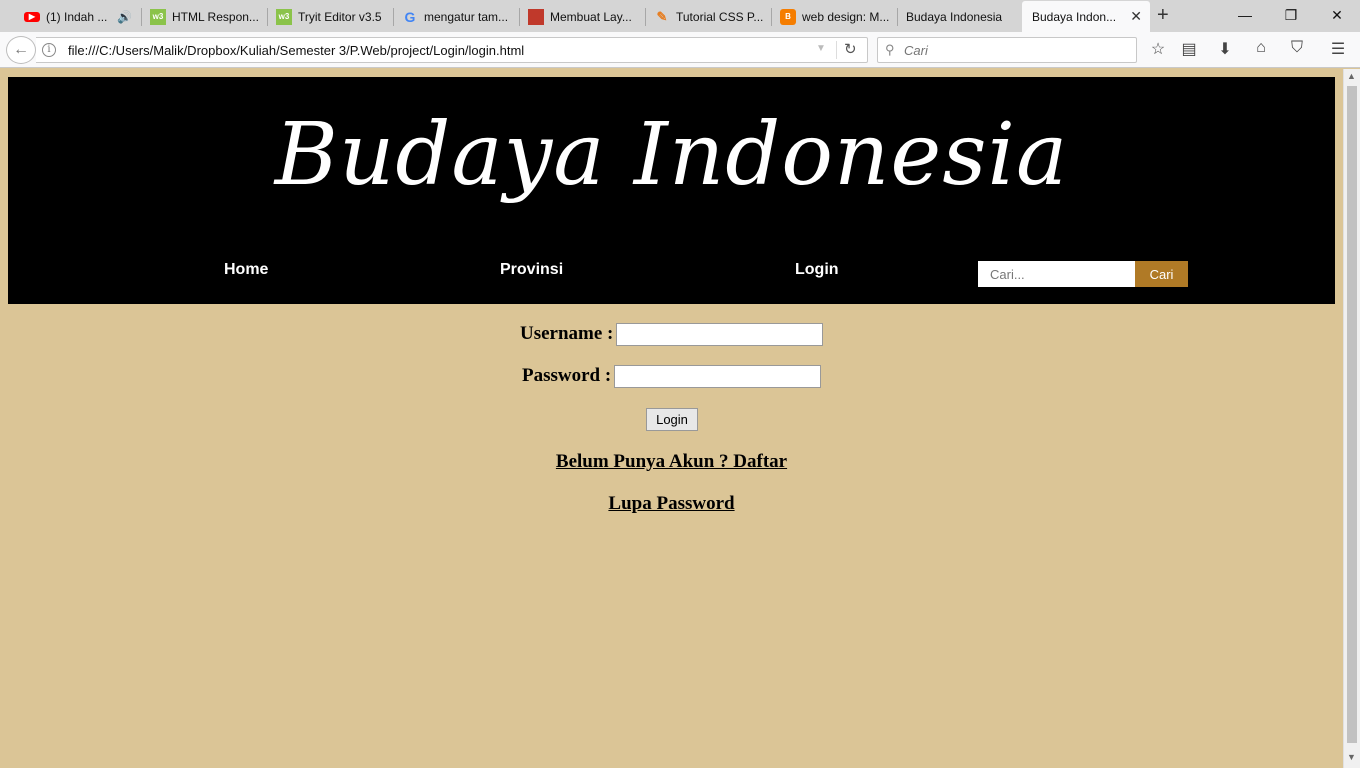  What do you see at coordinates (1086, 16) in the screenshot?
I see `browser-tab-active: Budaya Indon... ✕` at bounding box center [1086, 16].